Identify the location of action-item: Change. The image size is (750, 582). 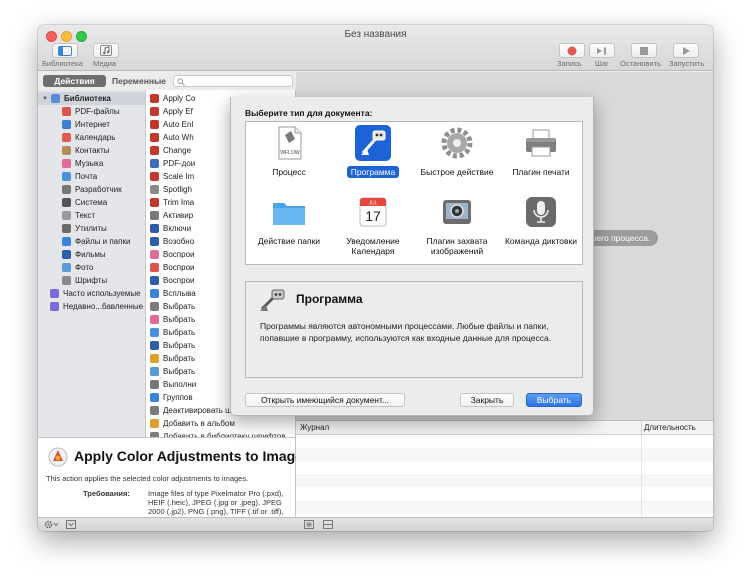
(170, 150).